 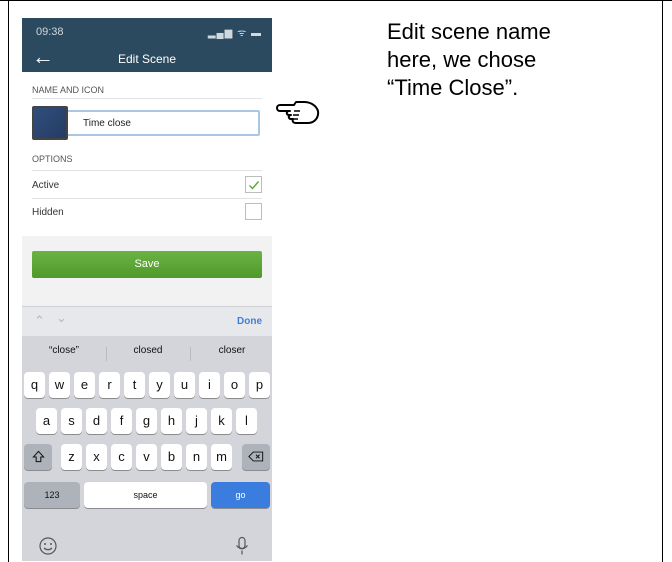 What do you see at coordinates (147, 45) in the screenshot?
I see `app-header: 09:38 ▂▄▆ ᯤ ▬ ← Edit Scene` at bounding box center [147, 45].